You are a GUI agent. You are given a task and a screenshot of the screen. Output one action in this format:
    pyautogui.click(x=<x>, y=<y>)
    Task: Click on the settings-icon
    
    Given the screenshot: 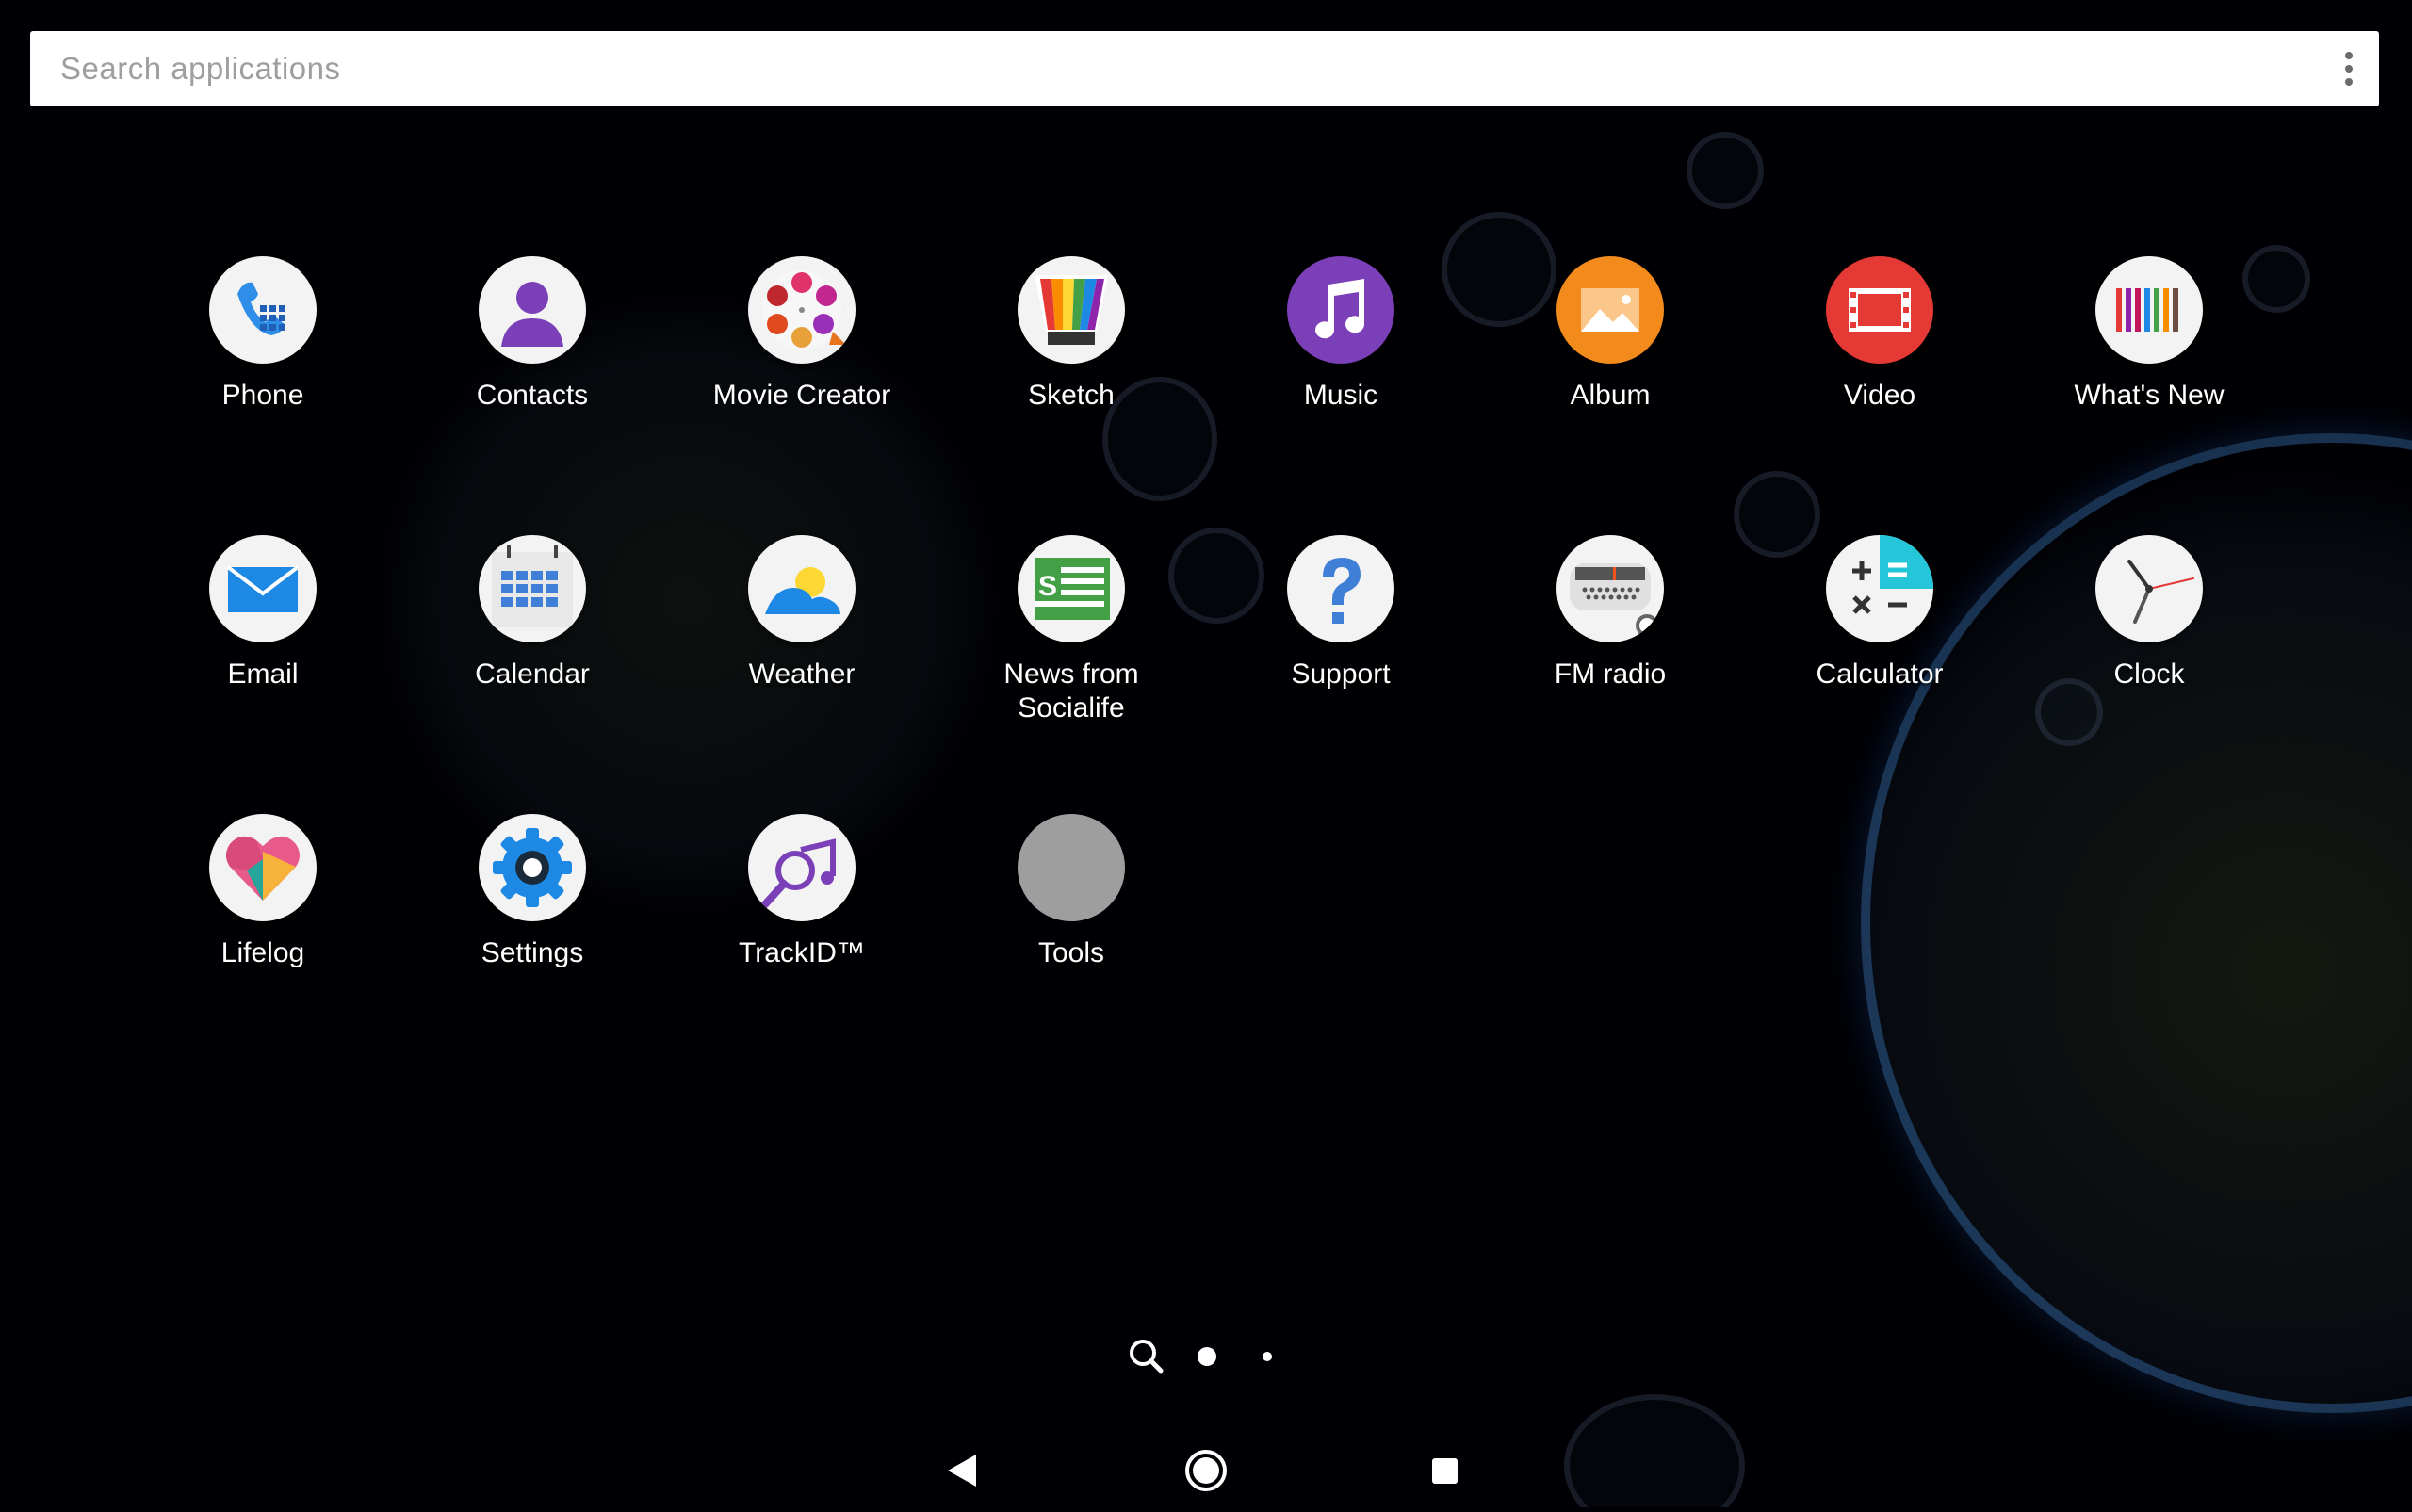 What is the action you would take?
    pyautogui.click(x=532, y=867)
    